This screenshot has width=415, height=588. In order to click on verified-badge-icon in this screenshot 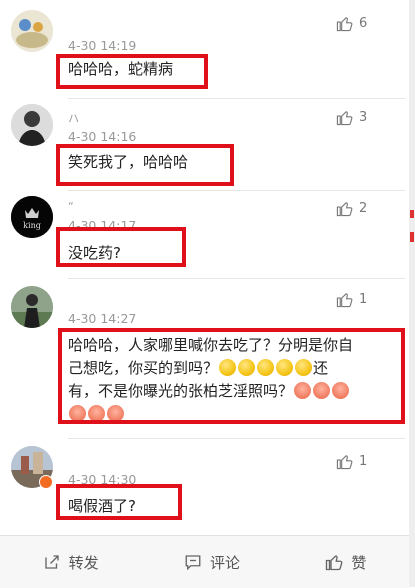, I will do `click(46, 482)`.